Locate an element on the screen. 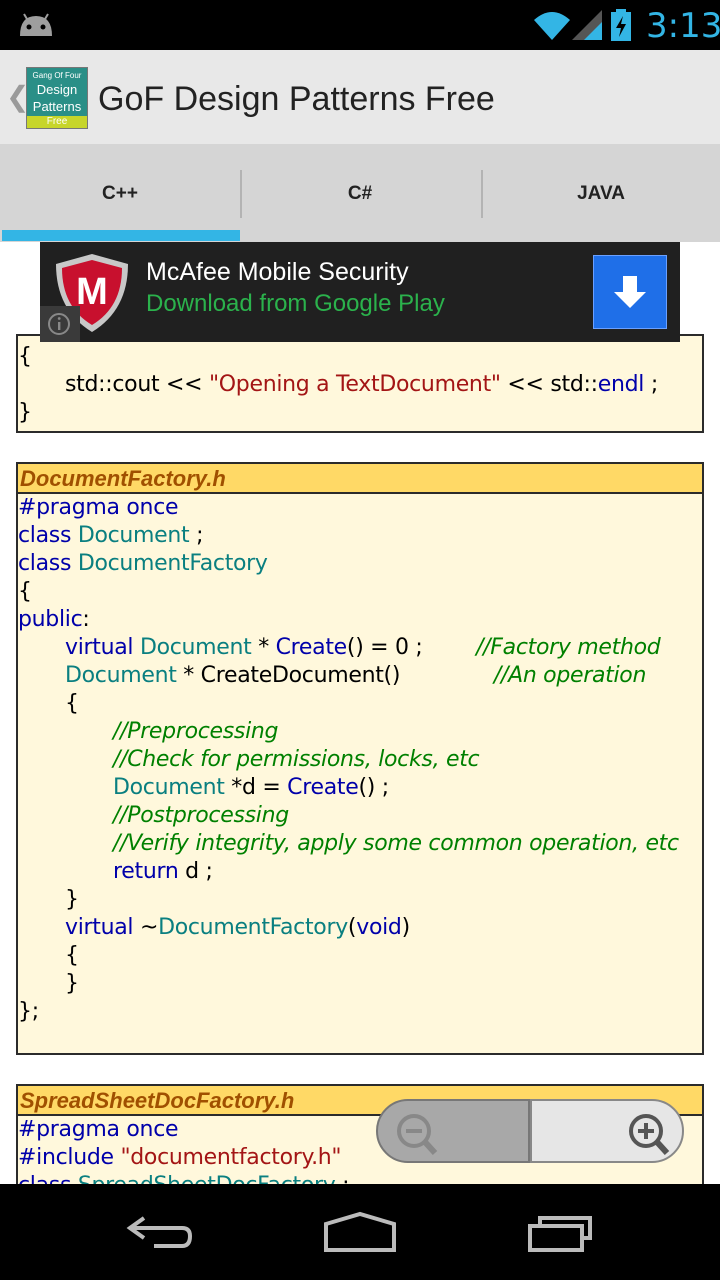 The image size is (720, 1280). ad-info-icon is located at coordinates (60, 324).